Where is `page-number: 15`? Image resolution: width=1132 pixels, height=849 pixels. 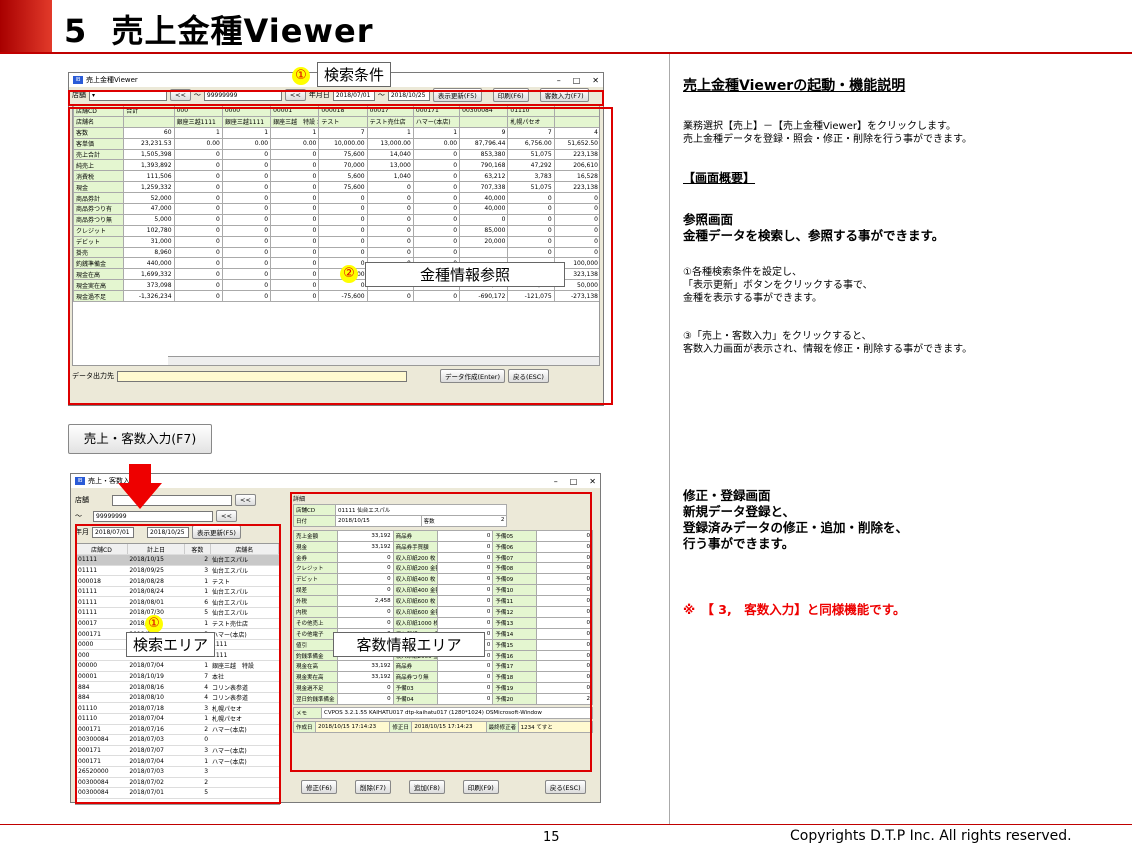
page-number: 15 is located at coordinates (551, 837).